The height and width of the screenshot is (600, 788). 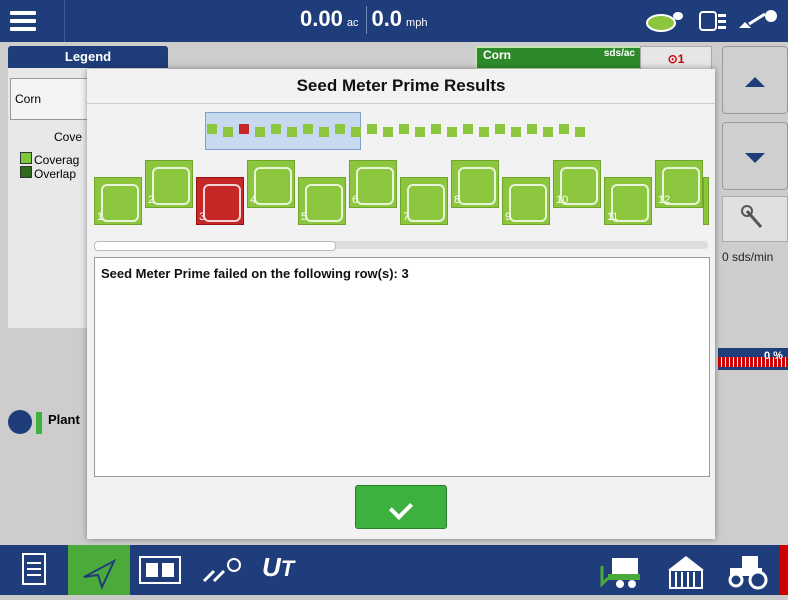 I want to click on row-tile-7: 7, so click(x=424, y=201).